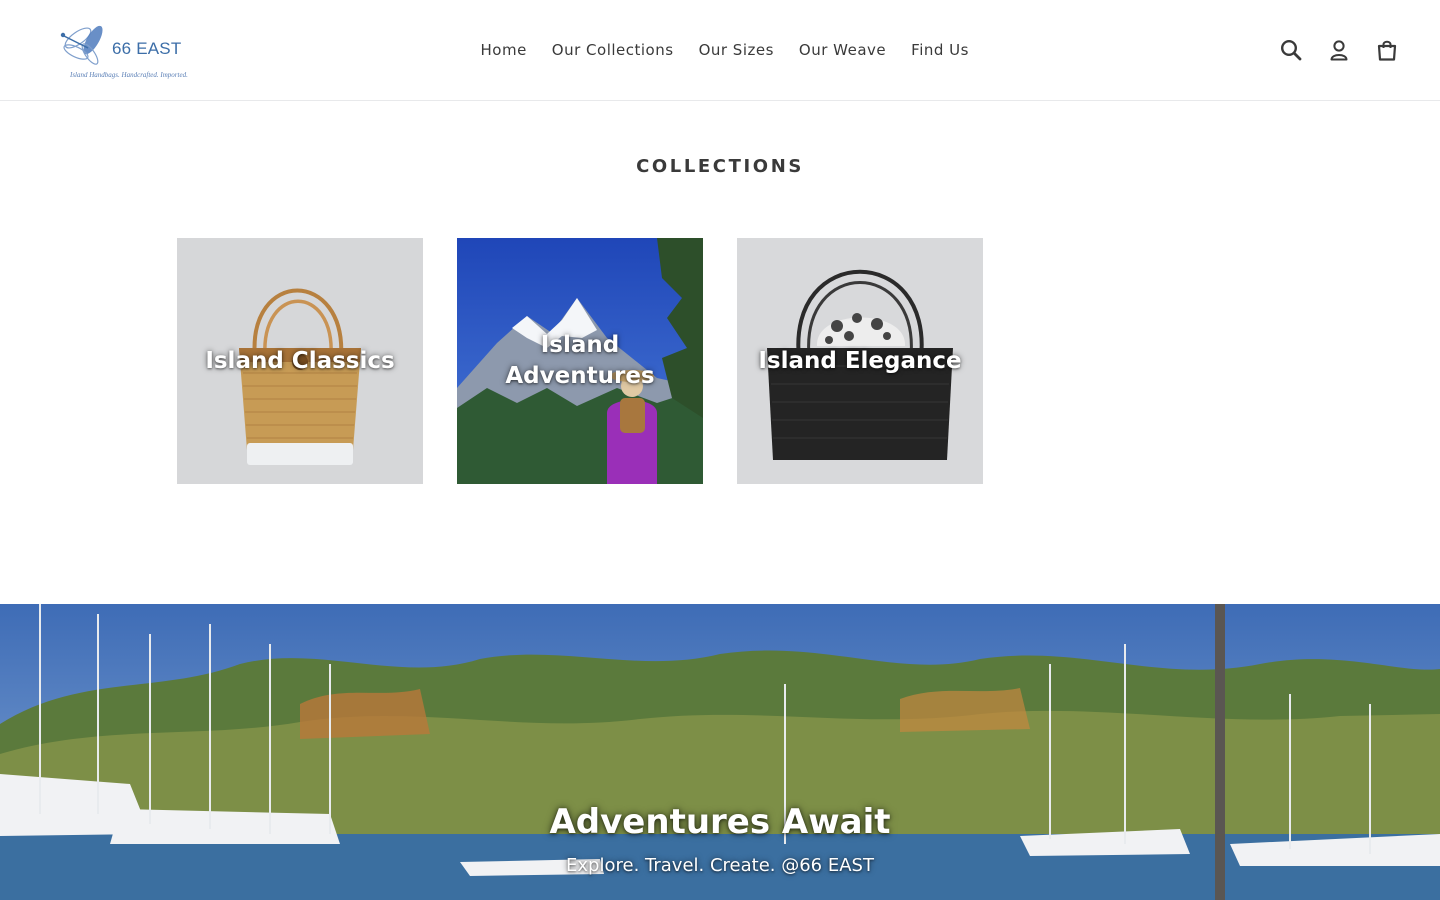  I want to click on account-button, so click(1339, 50).